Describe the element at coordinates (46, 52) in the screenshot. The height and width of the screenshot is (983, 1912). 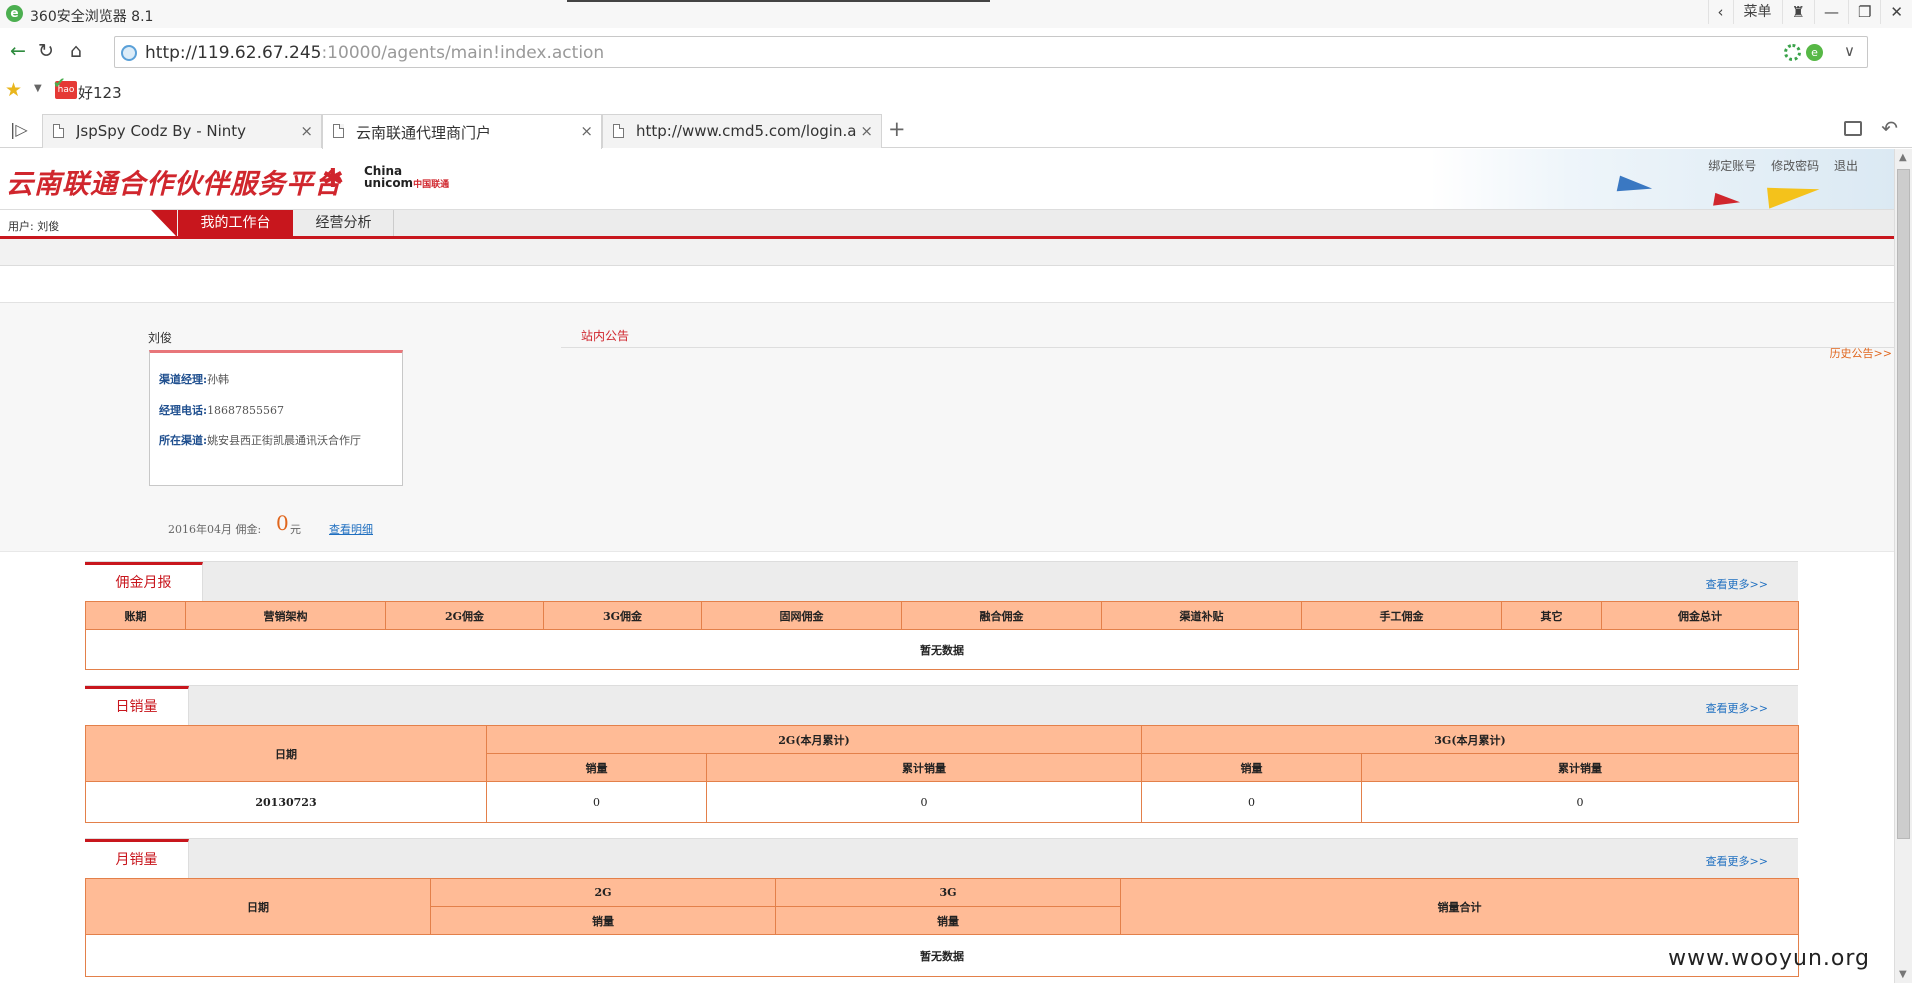
I see `refresh-icon: ↻` at that location.